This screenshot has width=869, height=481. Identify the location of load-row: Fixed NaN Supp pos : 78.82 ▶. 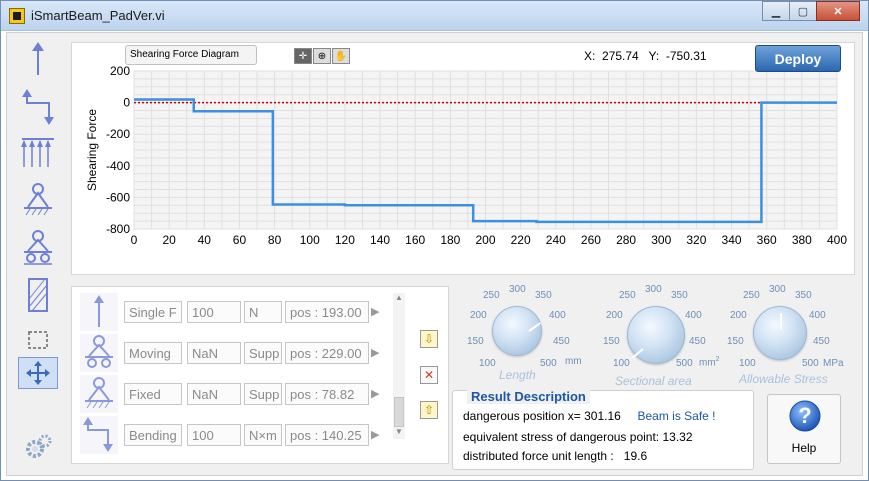
(229, 394).